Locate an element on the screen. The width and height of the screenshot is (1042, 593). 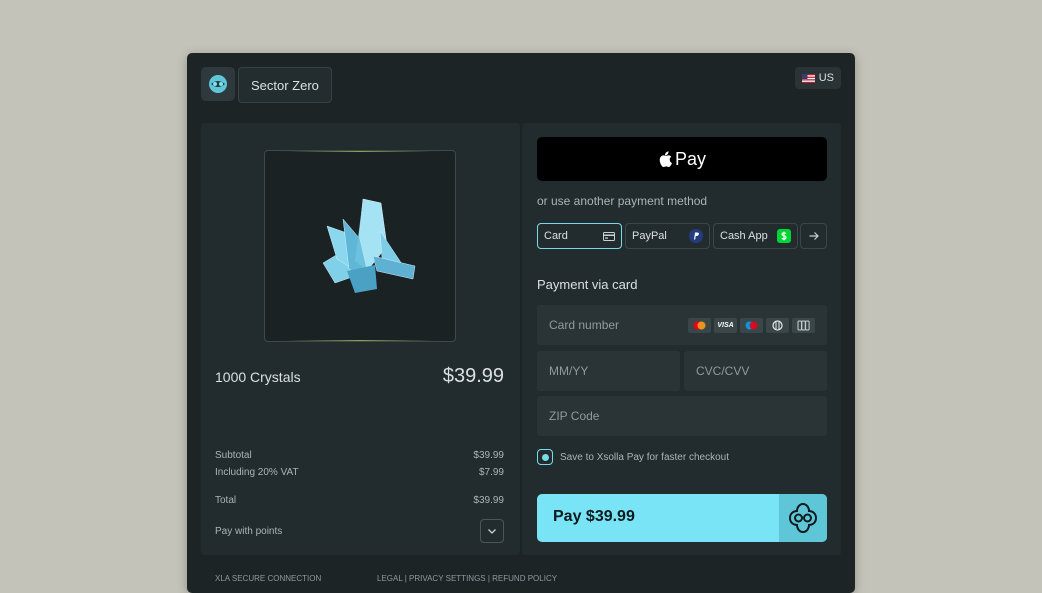
maestro-icon is located at coordinates (751, 325).